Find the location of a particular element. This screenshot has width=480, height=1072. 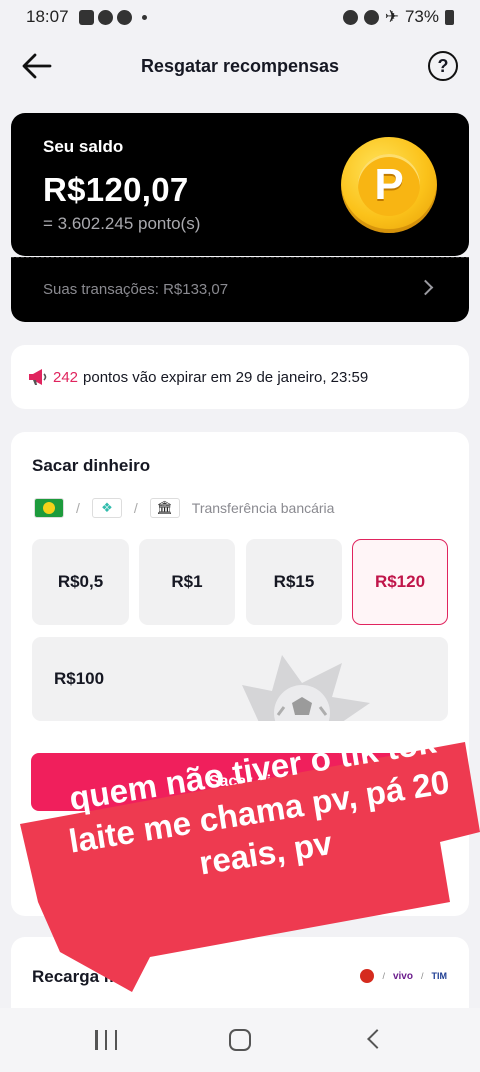

transactions-row: Suas transações: R$133,07 is located at coordinates (240, 289).